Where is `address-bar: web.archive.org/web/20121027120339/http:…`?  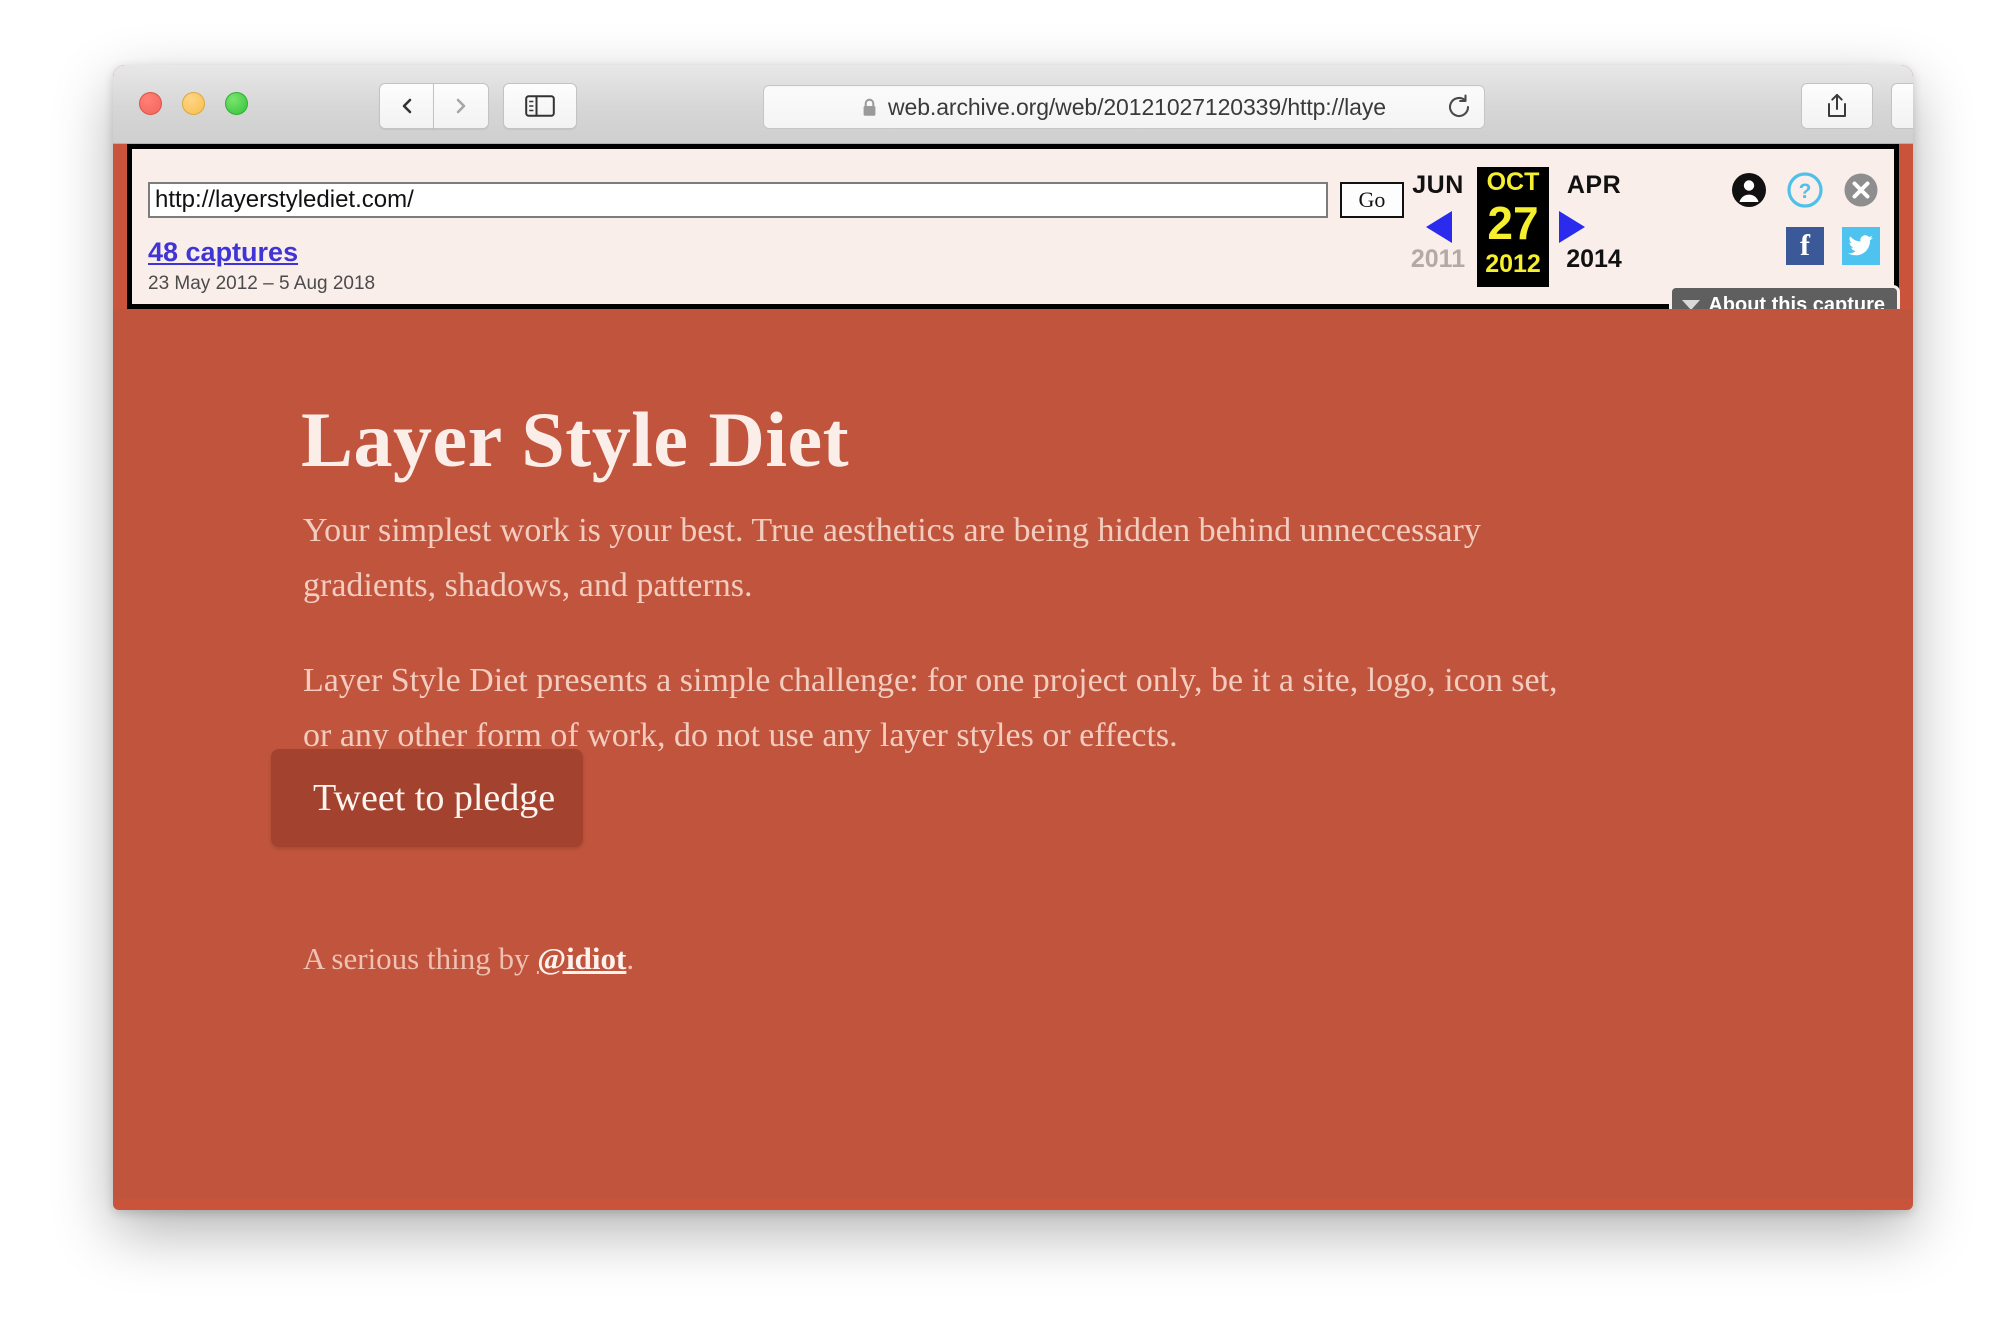 address-bar: web.archive.org/web/20121027120339/http:… is located at coordinates (1124, 107).